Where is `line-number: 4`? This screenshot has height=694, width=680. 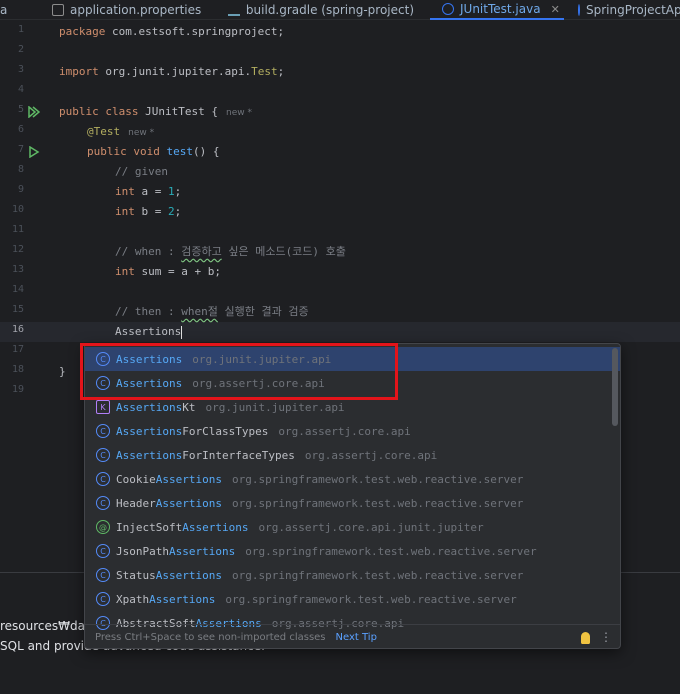
line-number: 4 is located at coordinates (20, 89).